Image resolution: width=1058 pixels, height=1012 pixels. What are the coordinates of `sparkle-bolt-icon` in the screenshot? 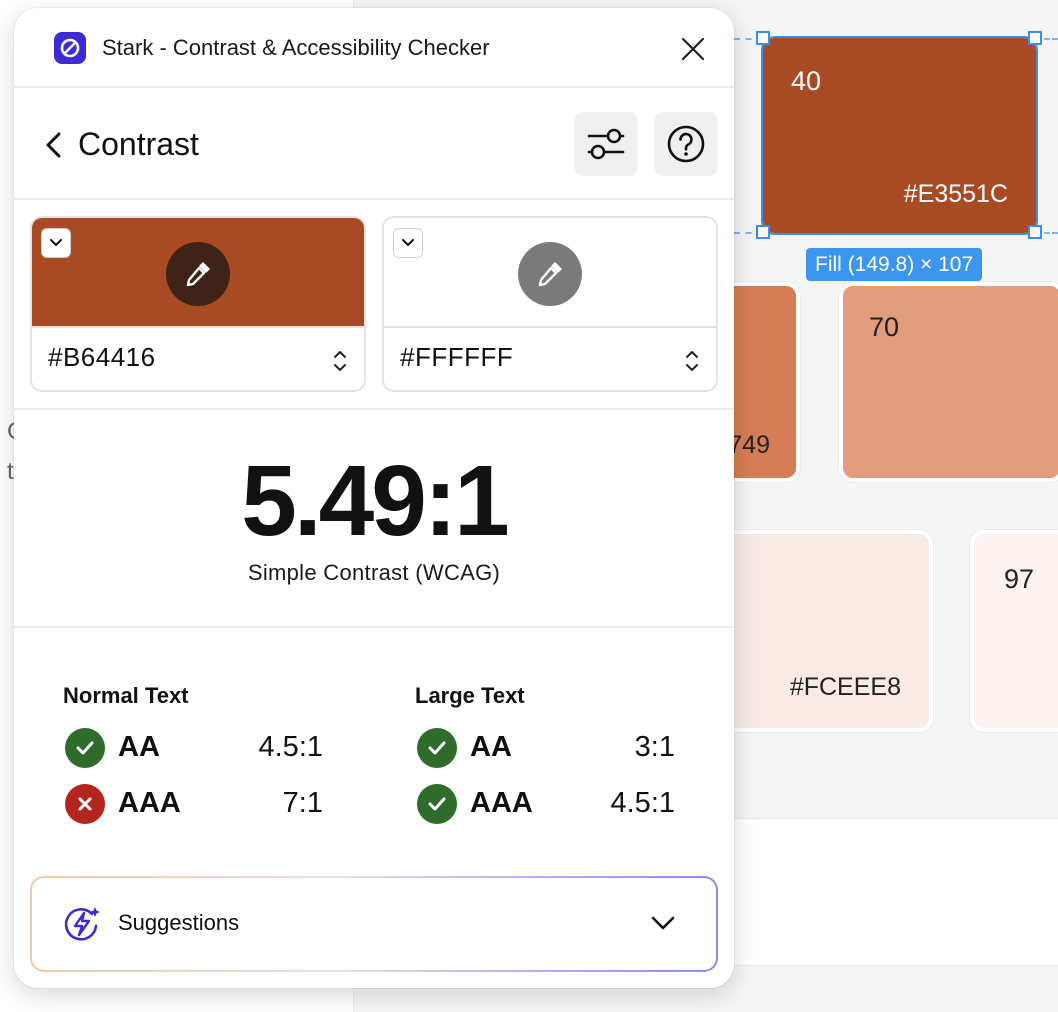 It's located at (82, 924).